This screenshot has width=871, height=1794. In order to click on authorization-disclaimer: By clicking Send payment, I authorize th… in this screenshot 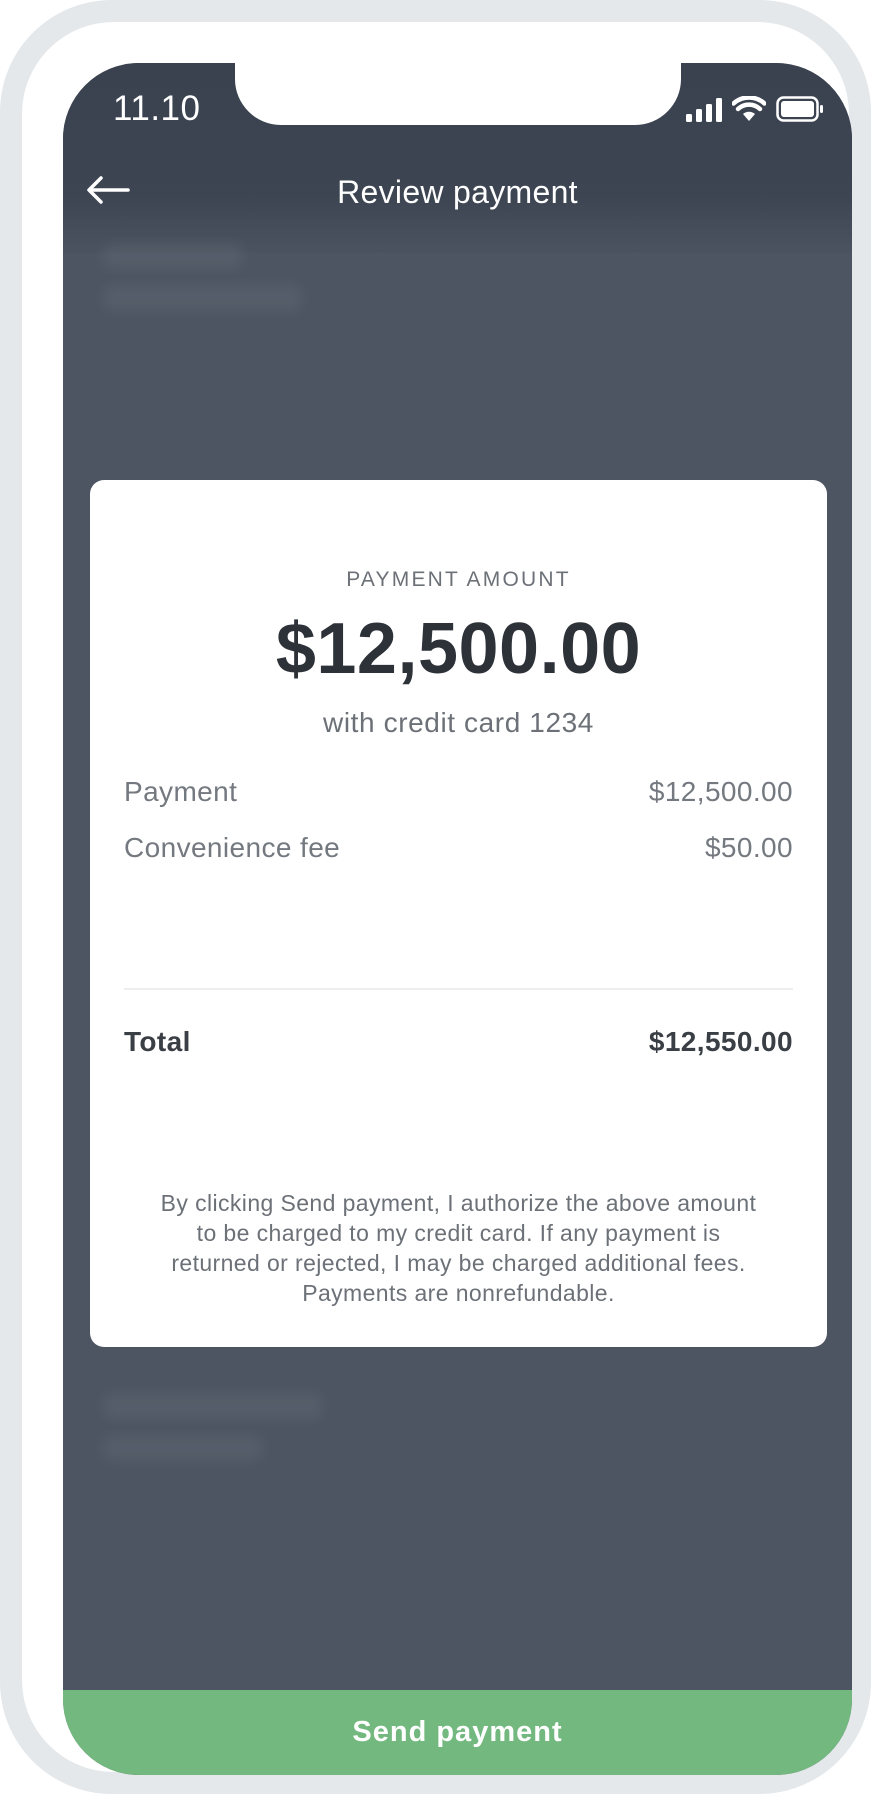, I will do `click(458, 1248)`.